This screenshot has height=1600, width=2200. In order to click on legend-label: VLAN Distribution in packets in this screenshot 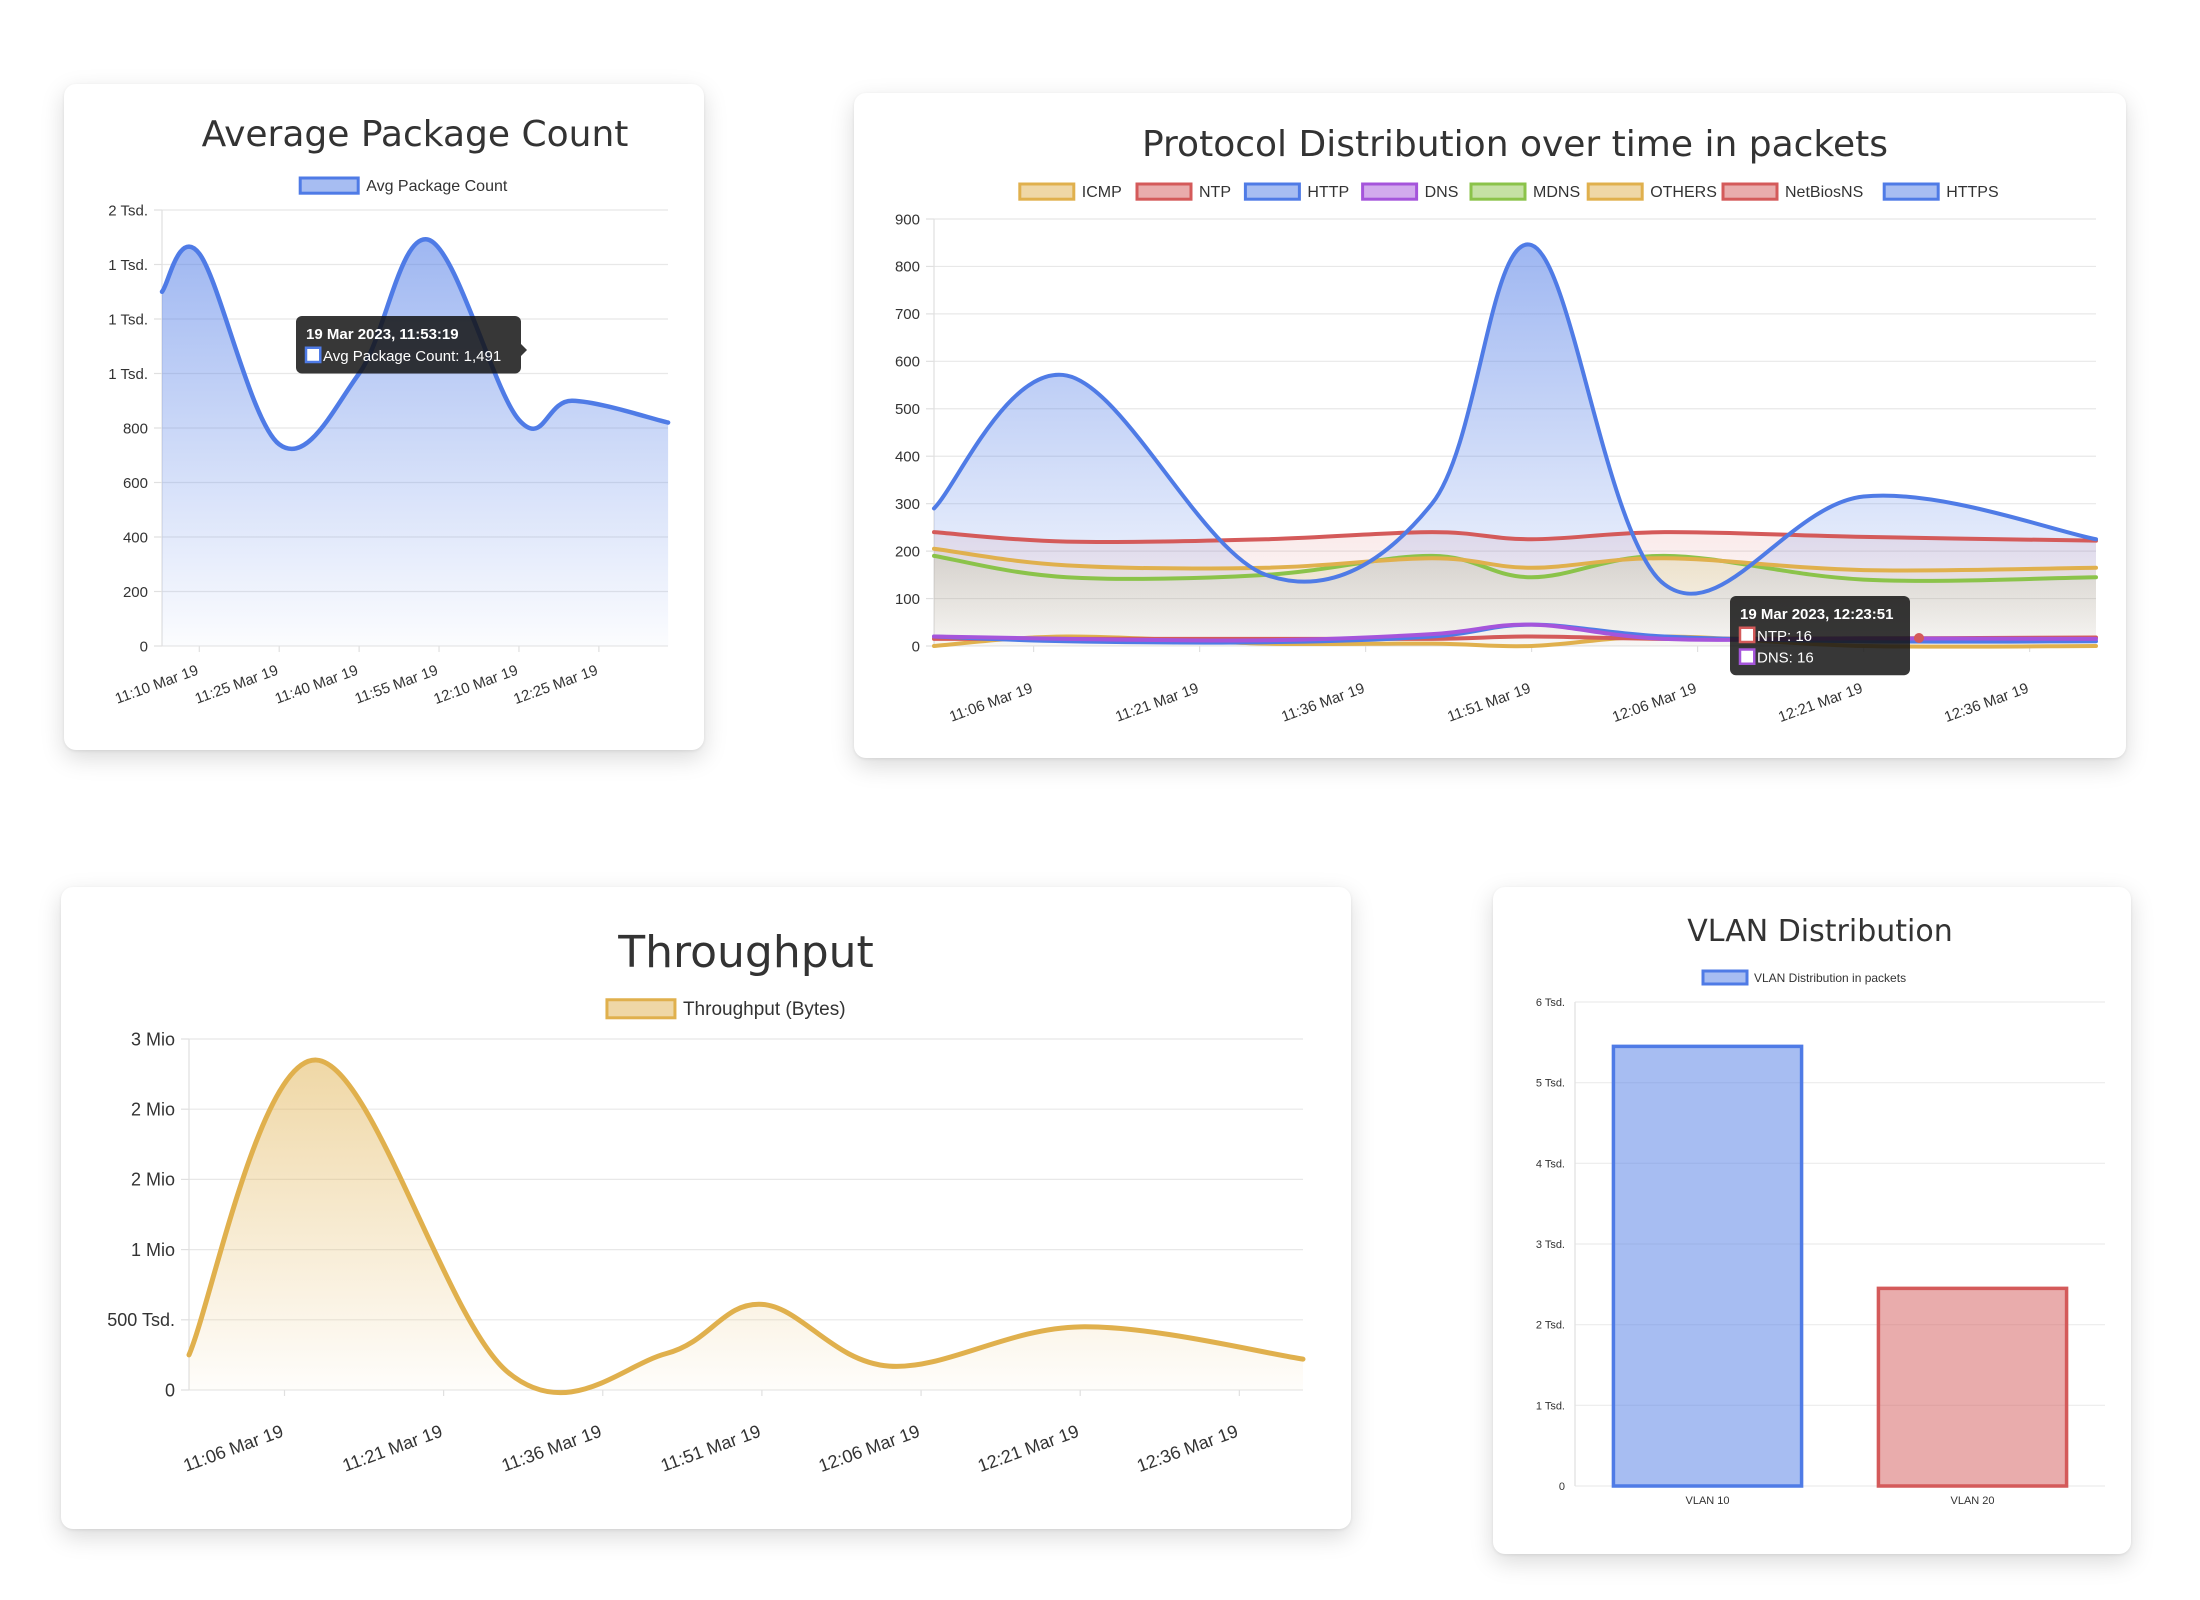, I will do `click(1830, 978)`.